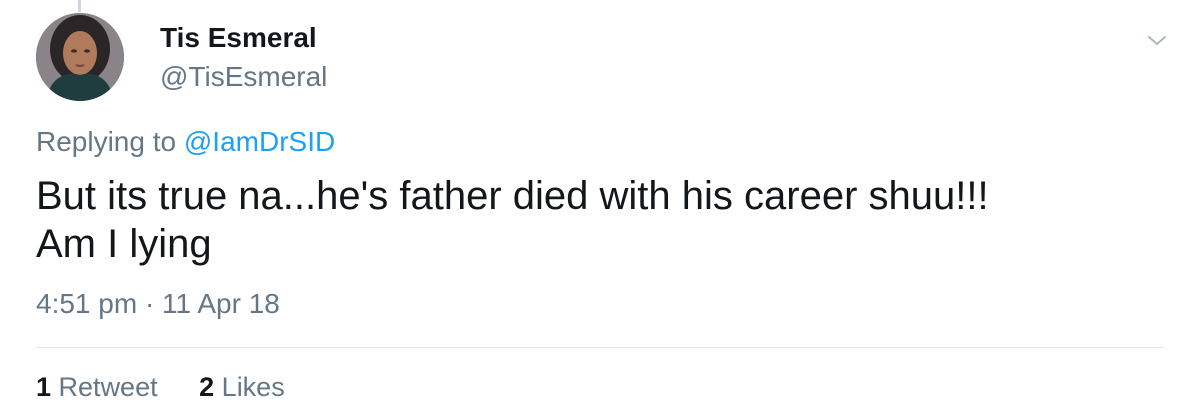 Image resolution: width=1200 pixels, height=413 pixels. What do you see at coordinates (79, 6) in the screenshot?
I see `thread-connector-line` at bounding box center [79, 6].